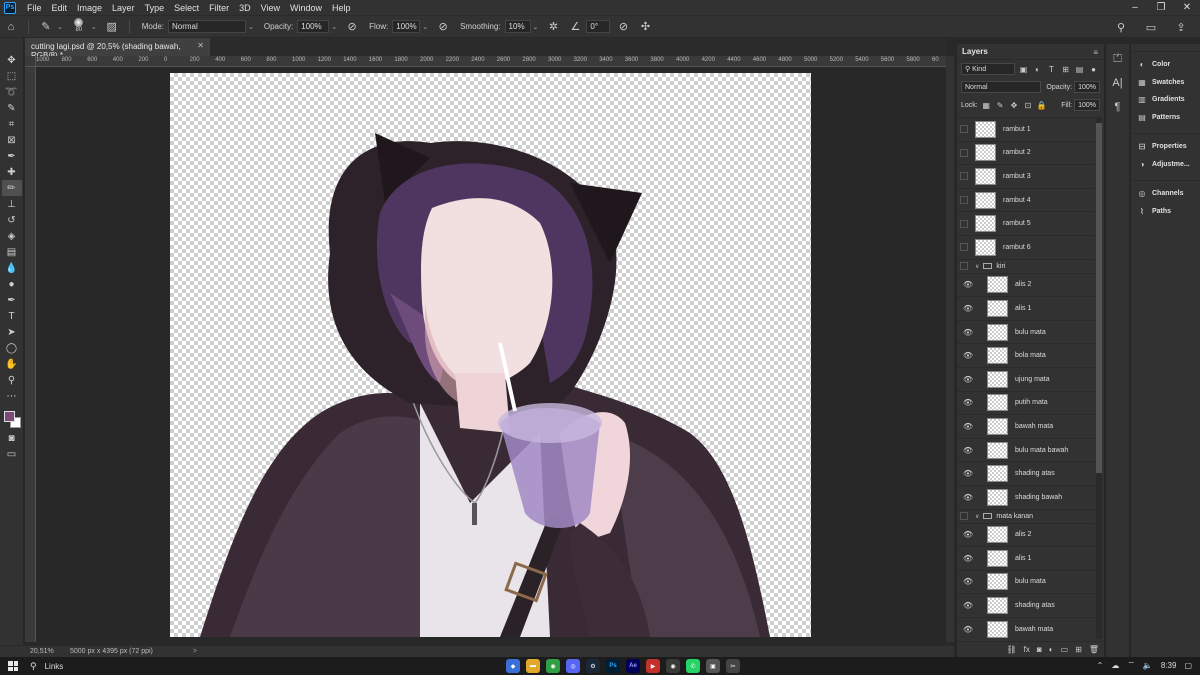 This screenshot has height=675, width=1200. I want to click on healing-tool-icon: ✚, so click(12, 172).